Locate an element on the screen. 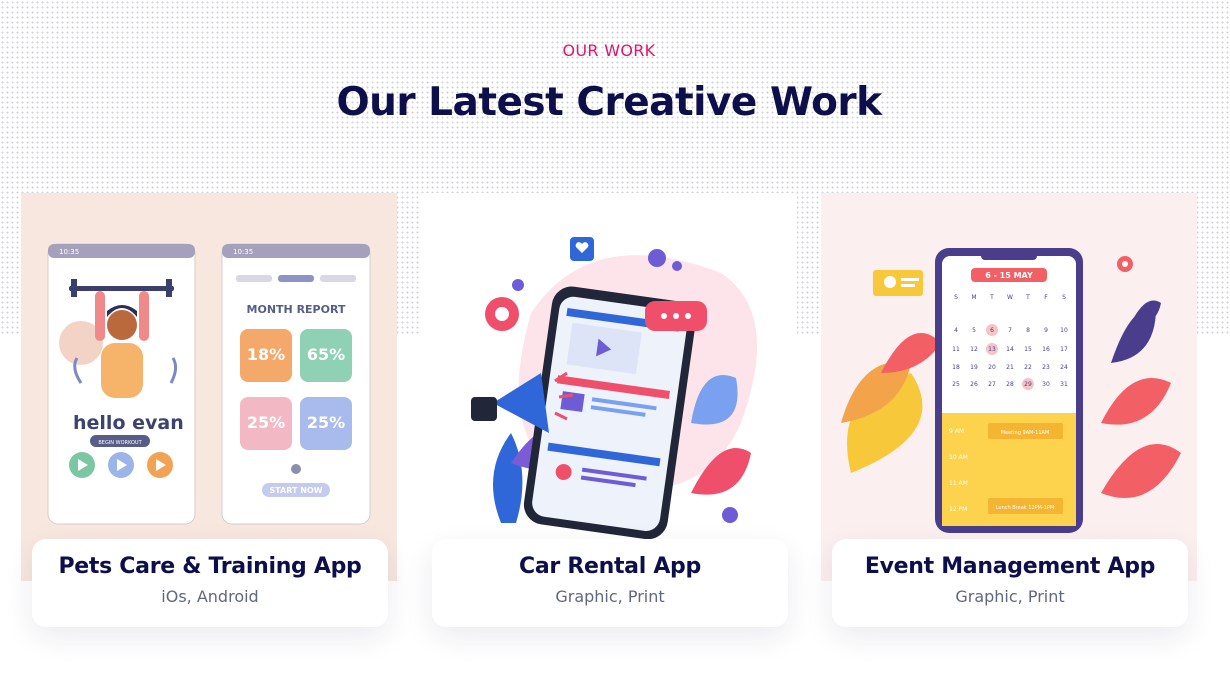 This screenshot has height=686, width=1230. svg-text: 9 AM is located at coordinates (956, 431).